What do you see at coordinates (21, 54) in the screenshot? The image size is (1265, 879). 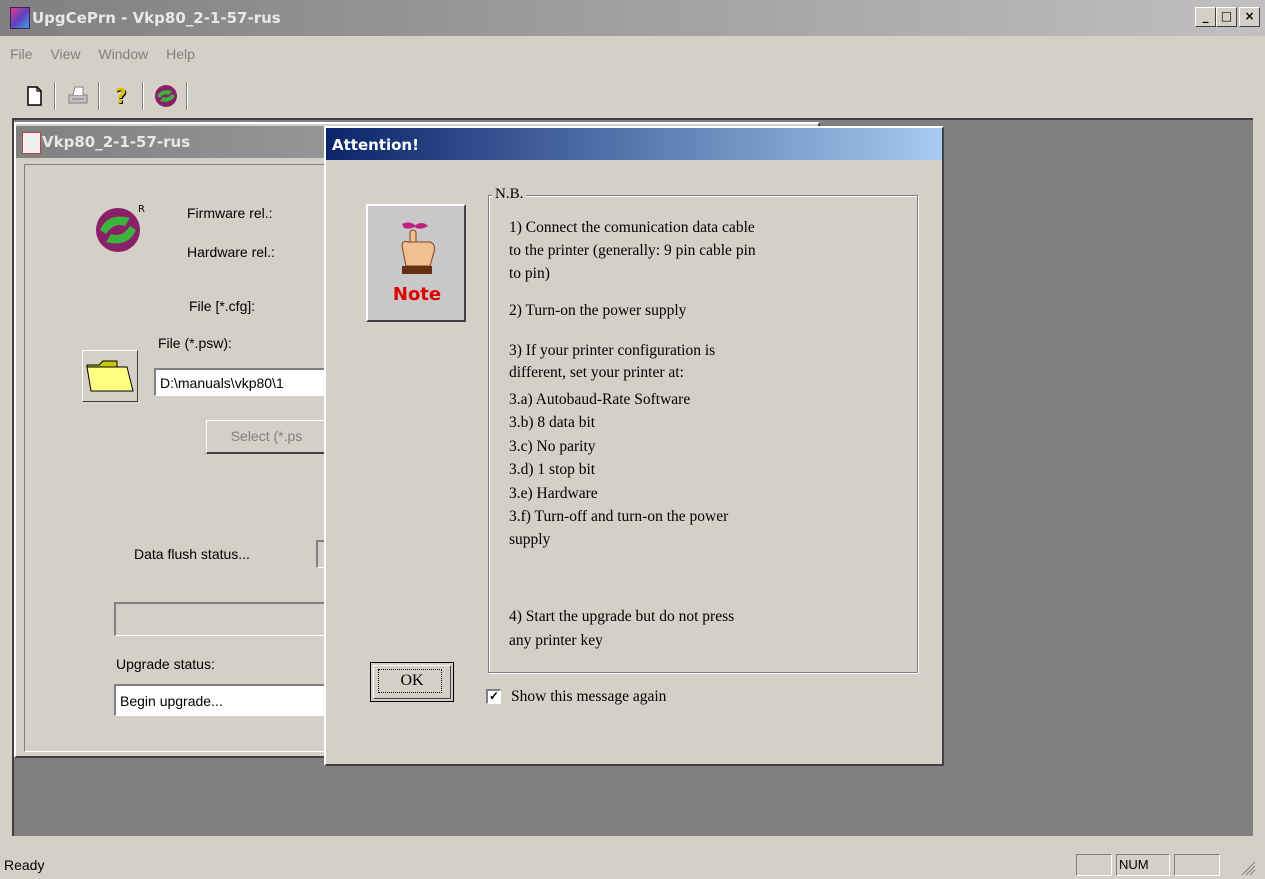 I see `menu-file: File` at bounding box center [21, 54].